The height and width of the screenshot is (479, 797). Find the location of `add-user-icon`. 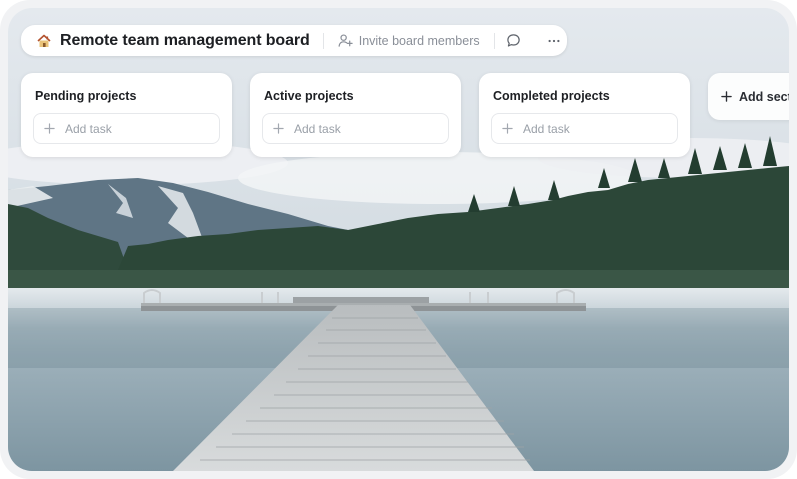

add-user-icon is located at coordinates (345, 40).